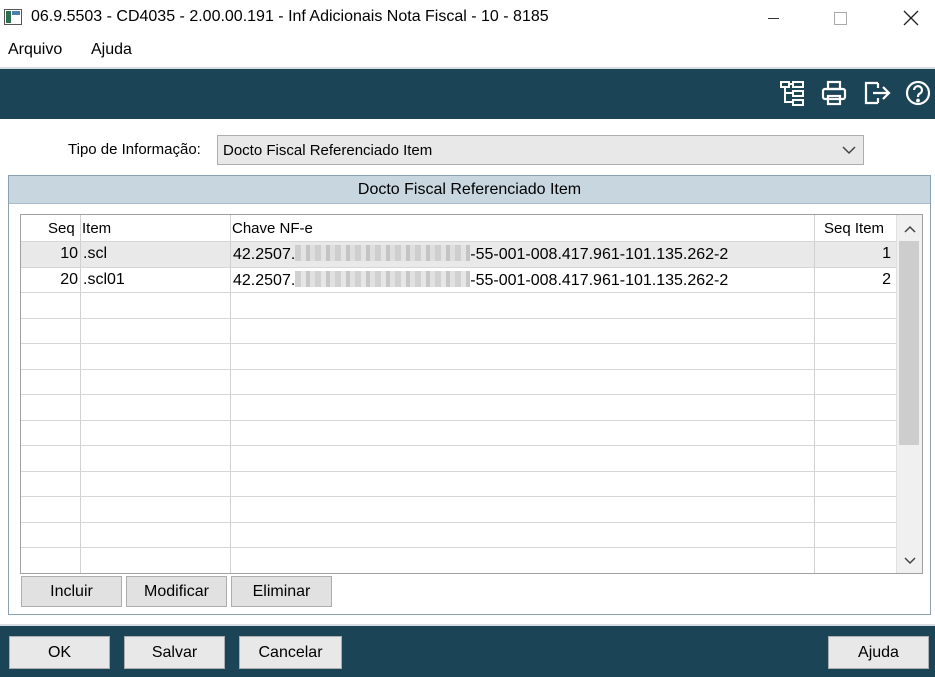 The height and width of the screenshot is (677, 935). What do you see at coordinates (59, 652) in the screenshot?
I see `ok-button: OK` at bounding box center [59, 652].